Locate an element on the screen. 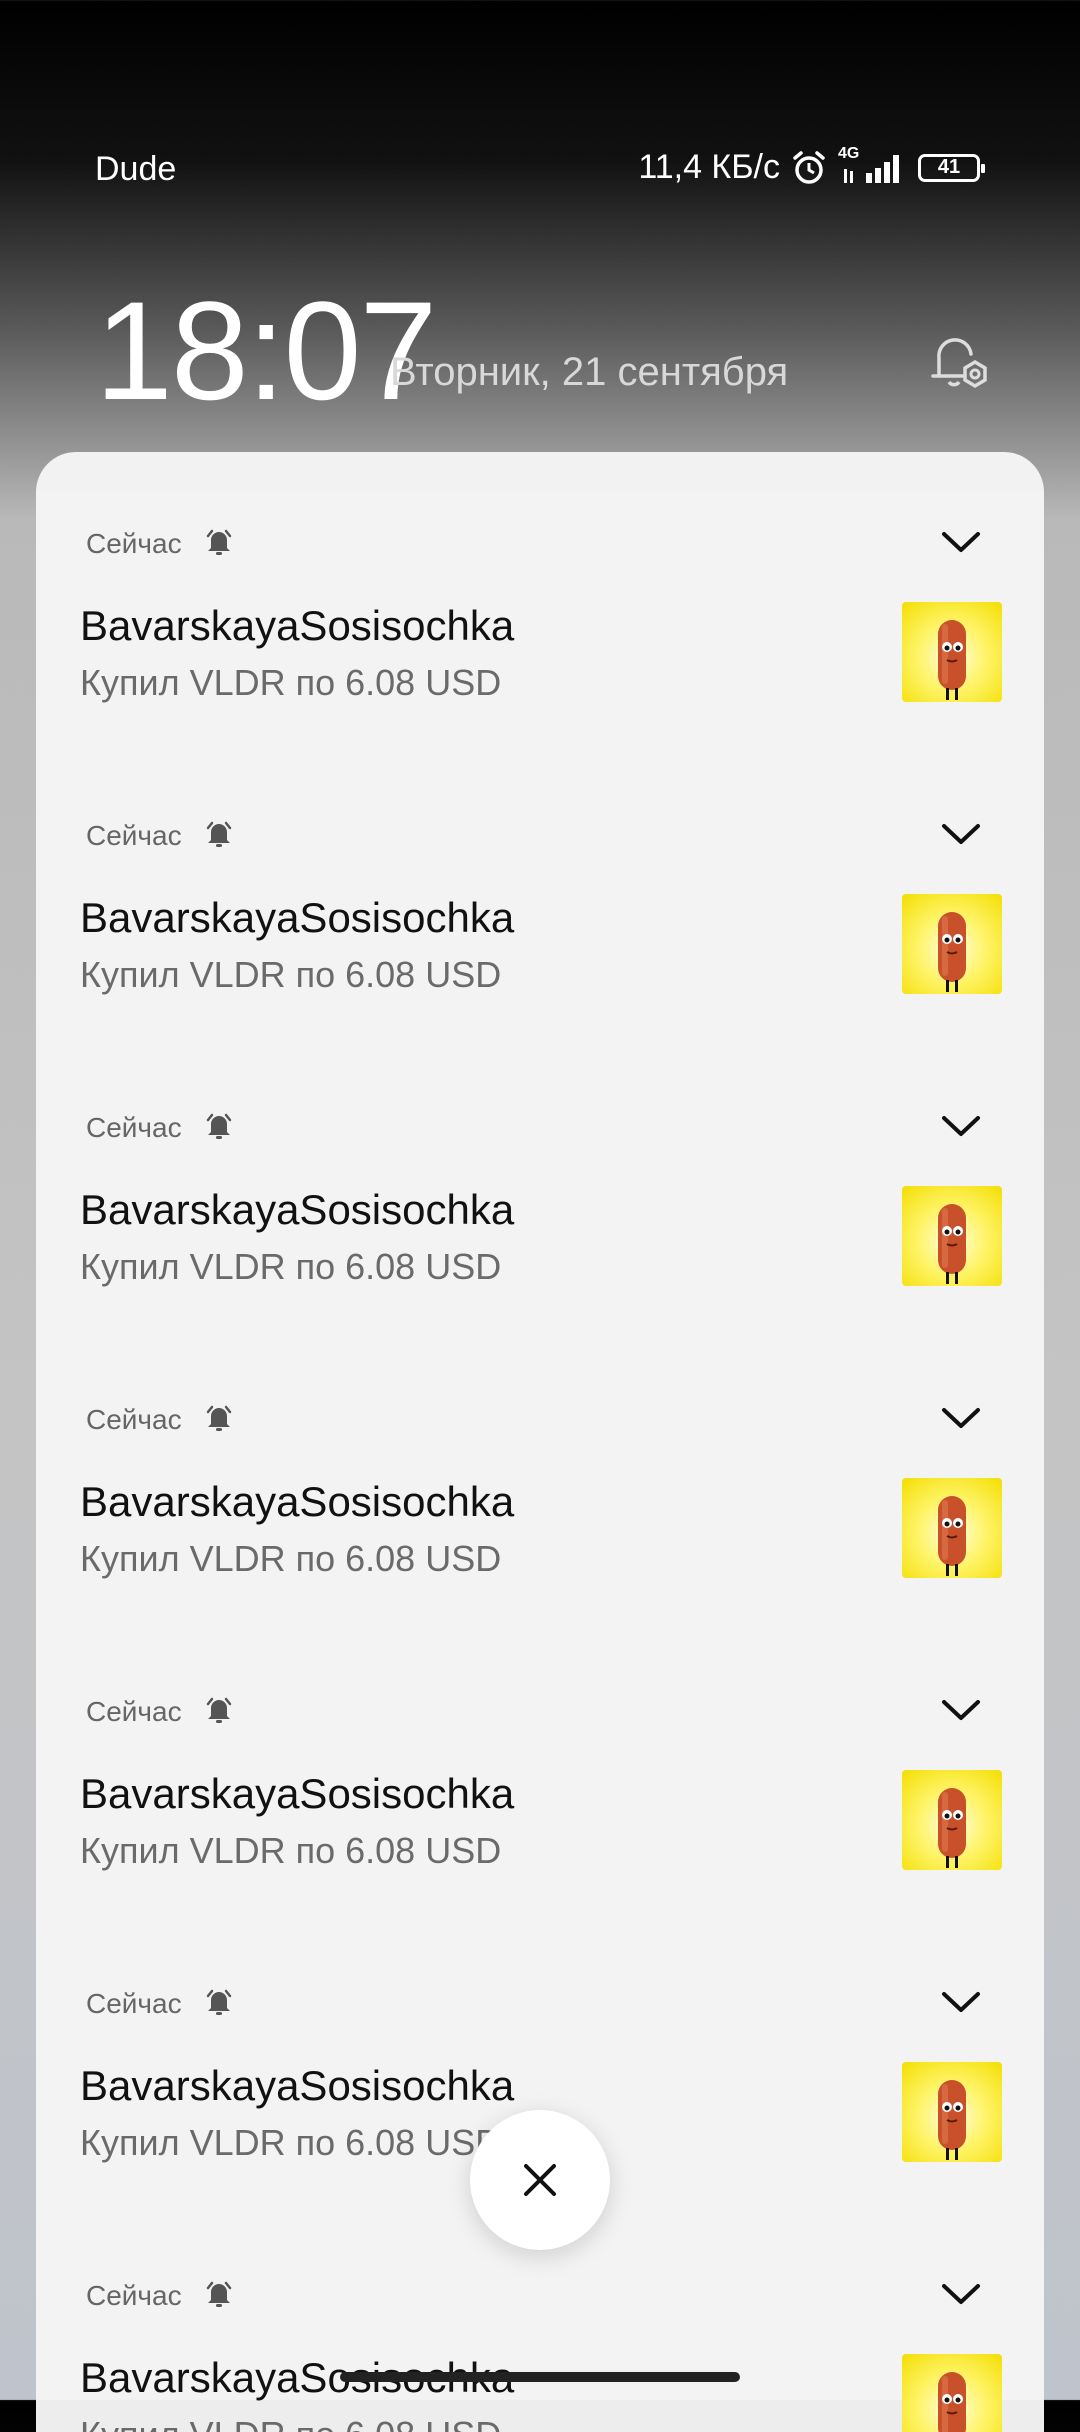  close-icon is located at coordinates (540, 2180).